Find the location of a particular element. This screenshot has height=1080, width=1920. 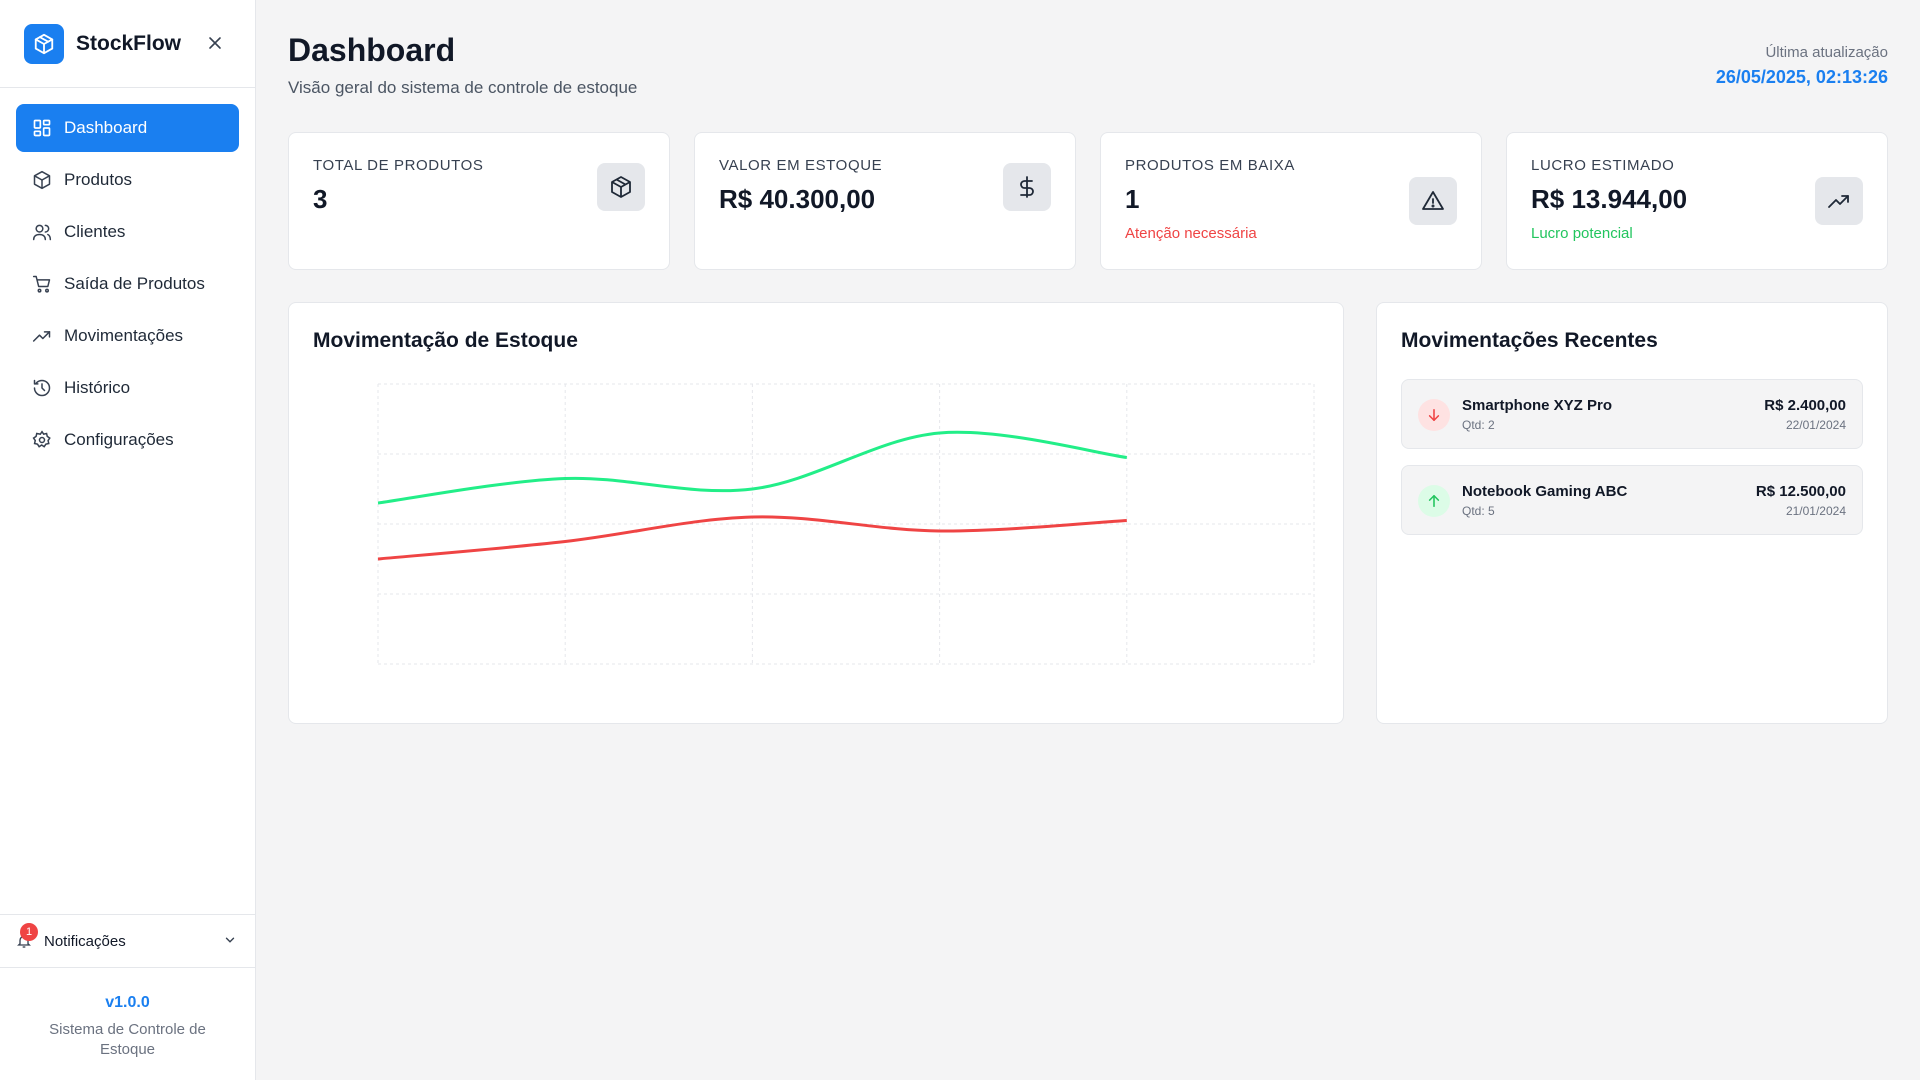

cart-icon is located at coordinates (42, 284).